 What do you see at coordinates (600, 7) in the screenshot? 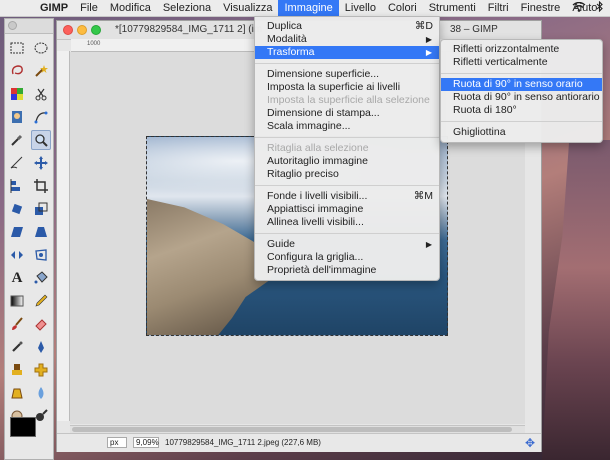
I see `bluetooth-icon` at bounding box center [600, 7].